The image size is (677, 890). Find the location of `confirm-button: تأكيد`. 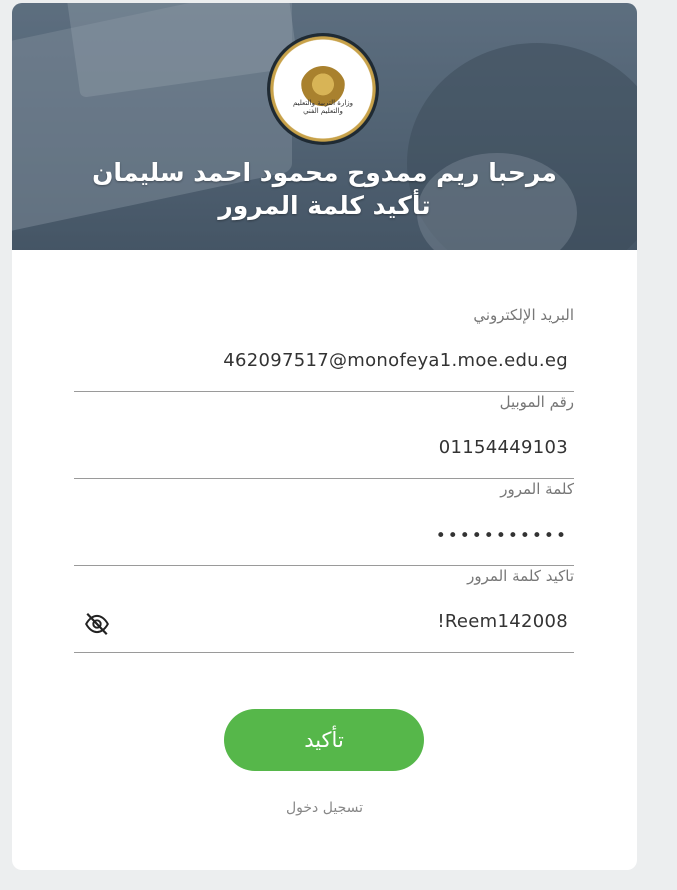

confirm-button: تأكيد is located at coordinates (324, 740).